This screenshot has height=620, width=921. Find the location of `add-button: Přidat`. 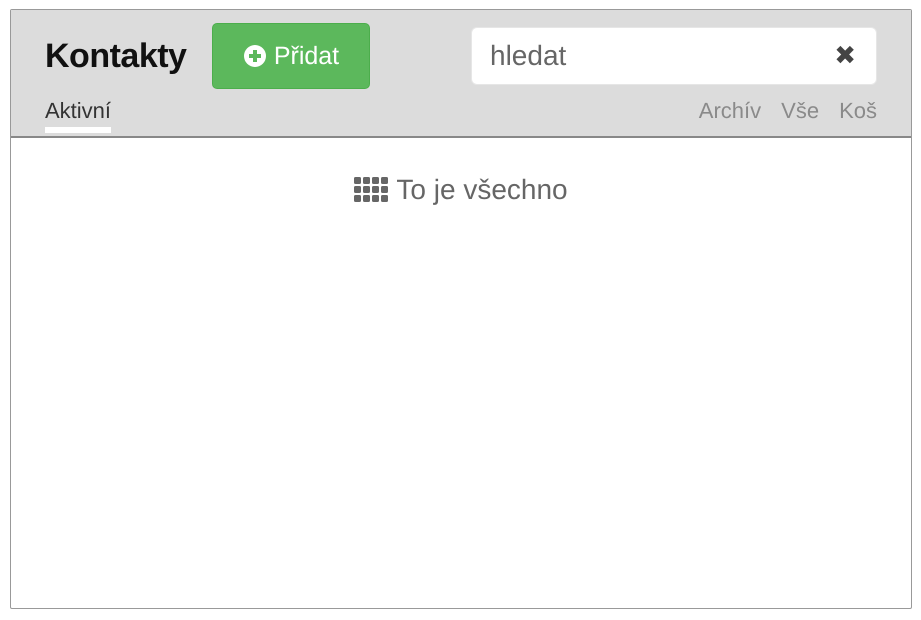

add-button: Přidat is located at coordinates (291, 56).